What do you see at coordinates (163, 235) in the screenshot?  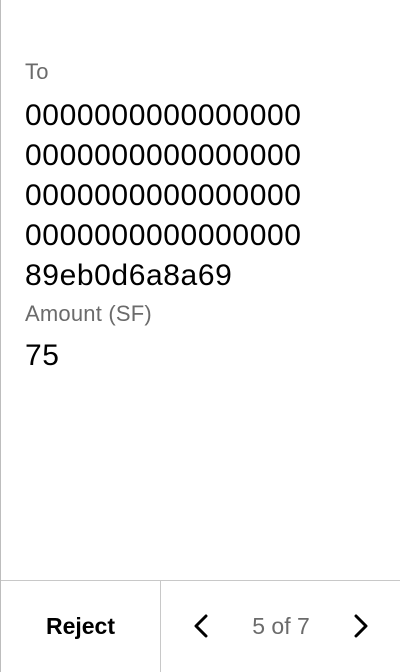 I see `address-line-4: 0000000000000000` at bounding box center [163, 235].